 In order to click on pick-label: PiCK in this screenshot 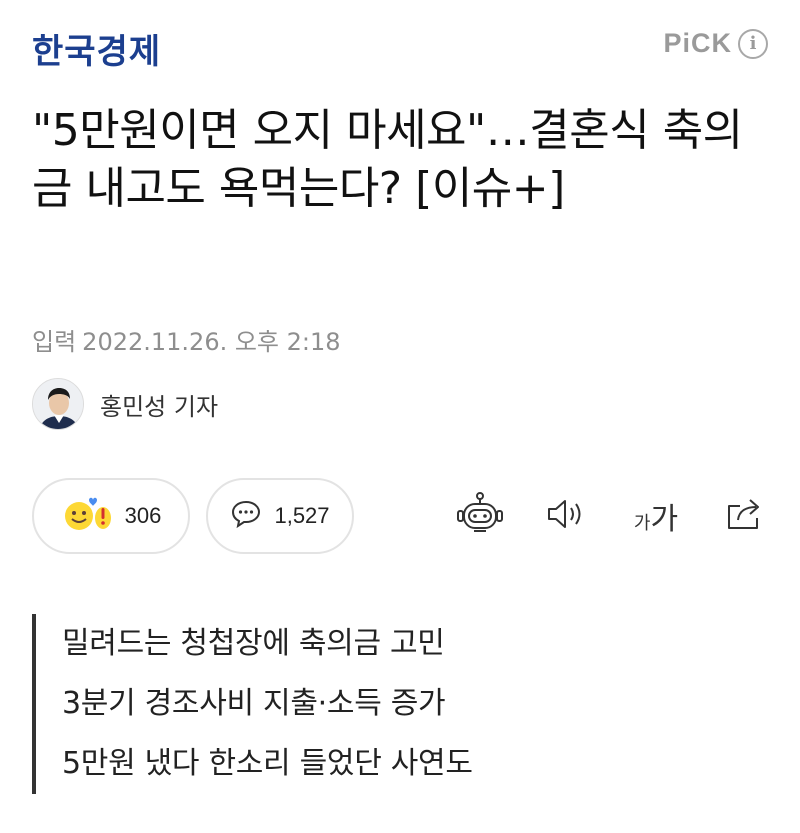, I will do `click(697, 43)`.